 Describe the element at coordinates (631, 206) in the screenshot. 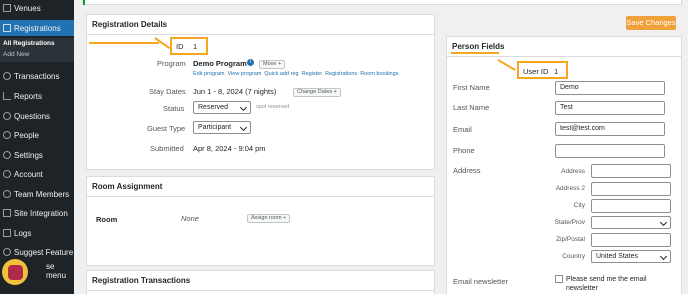

I see `city-field` at that location.